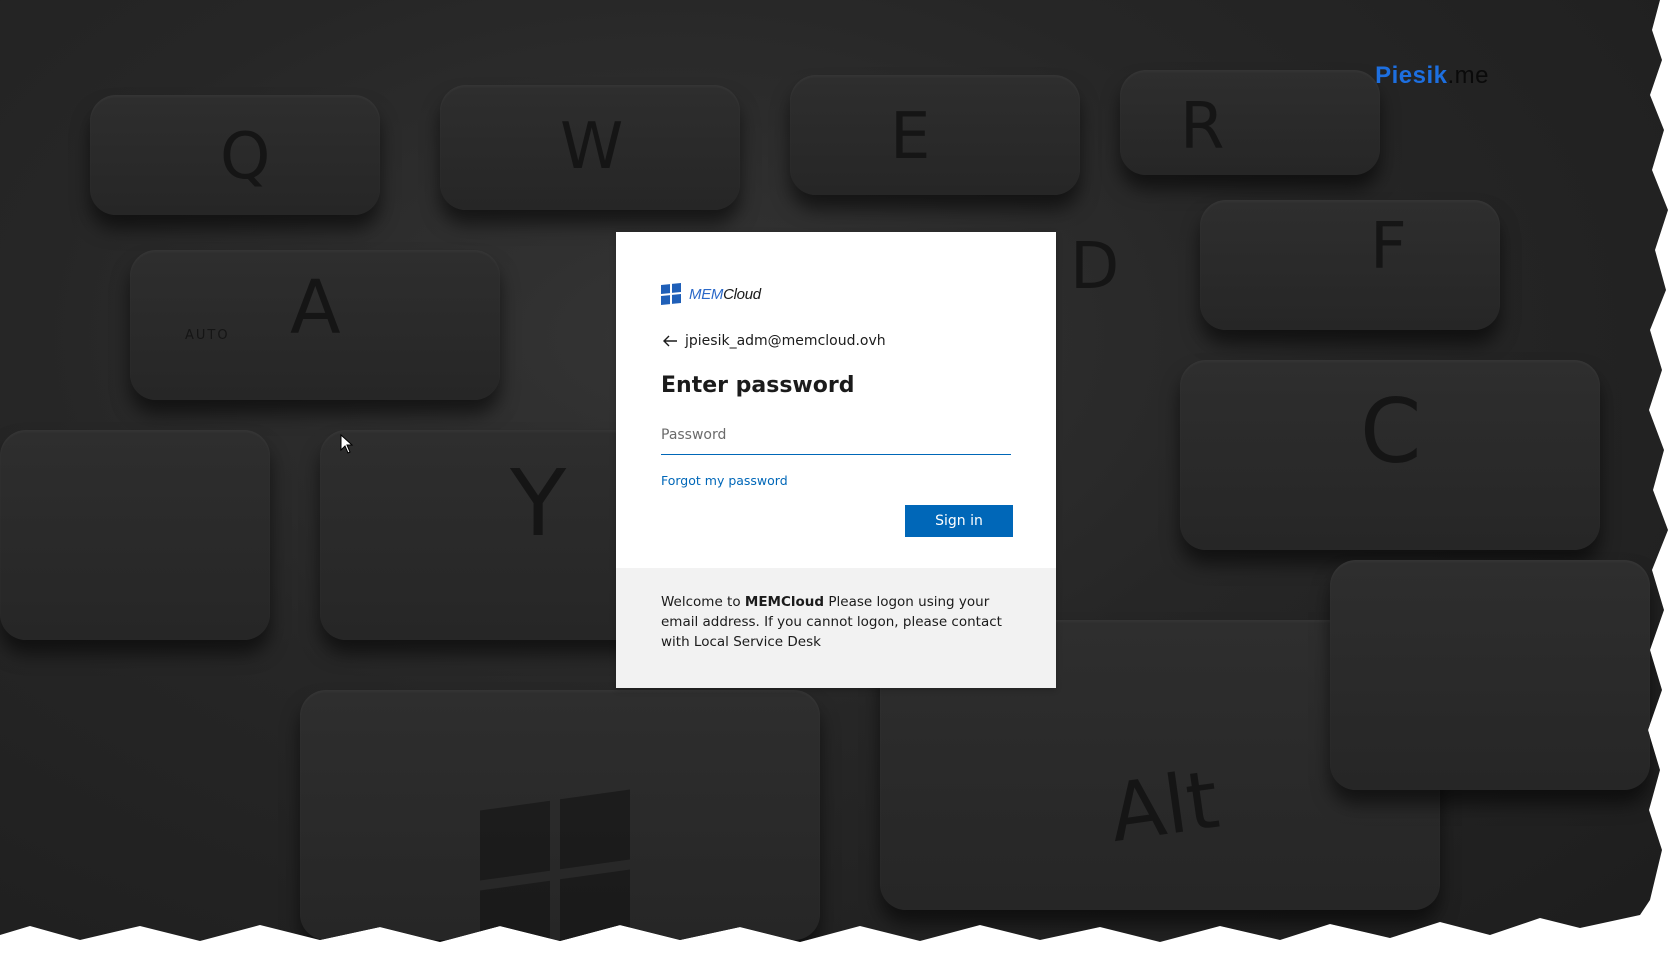  Describe the element at coordinates (836, 435) in the screenshot. I see `password-input` at that location.